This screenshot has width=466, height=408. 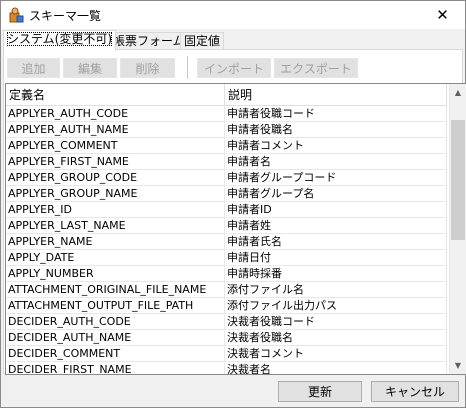 I want to click on import-button: インポート, so click(x=234, y=68).